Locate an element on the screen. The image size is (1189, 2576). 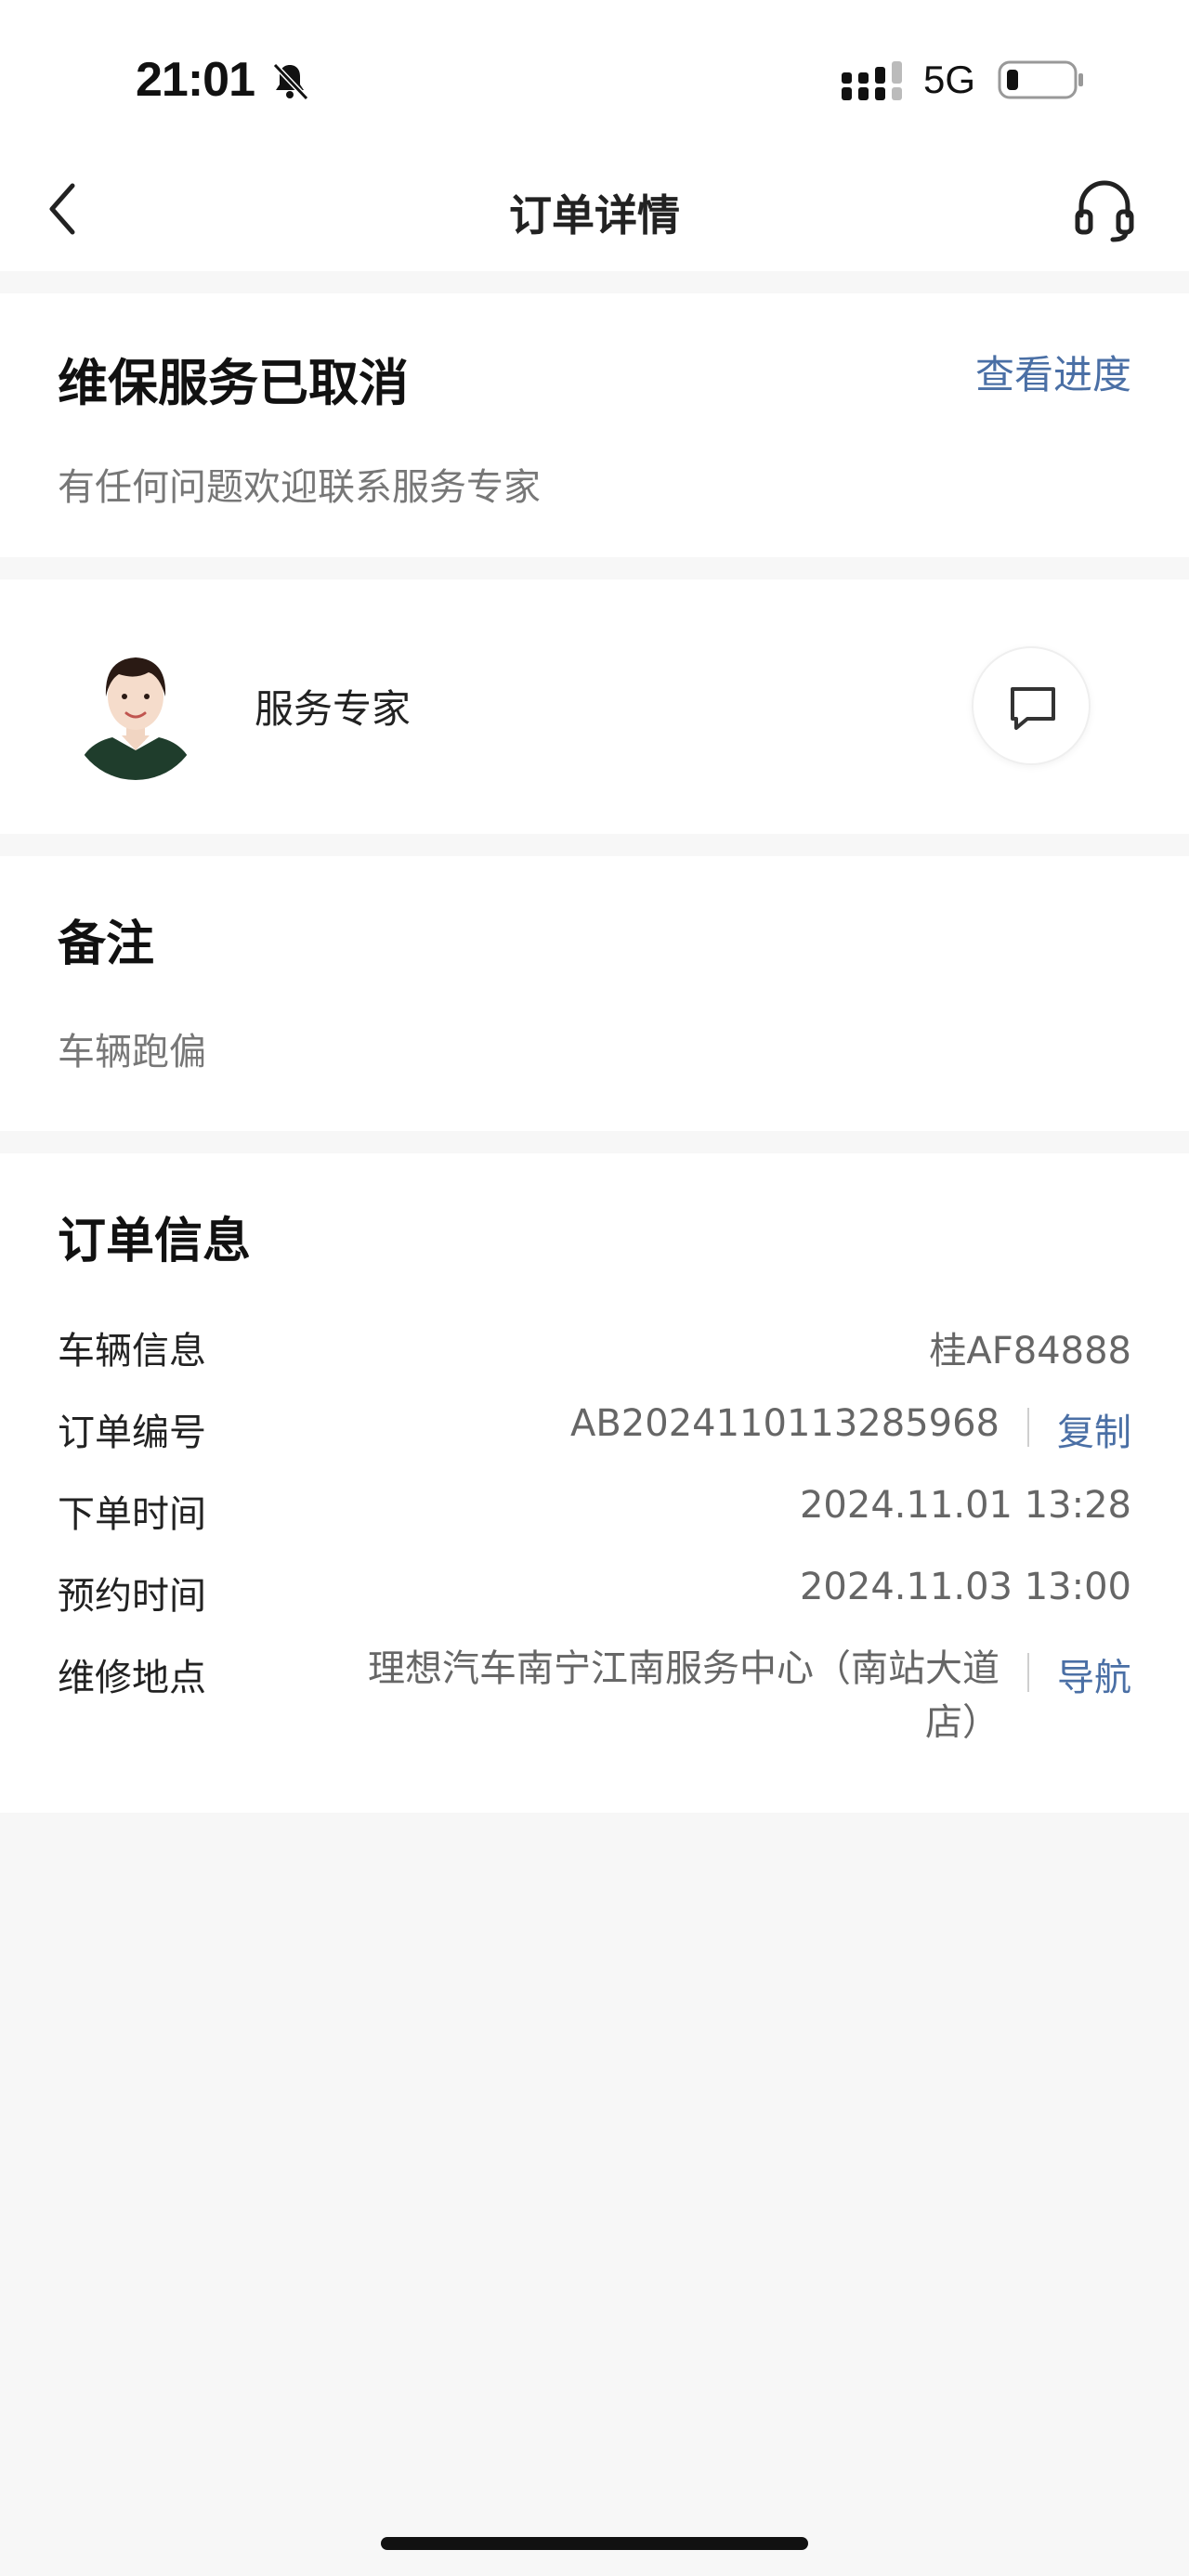
nav-bar: 订单详情 is located at coordinates (594, 210).